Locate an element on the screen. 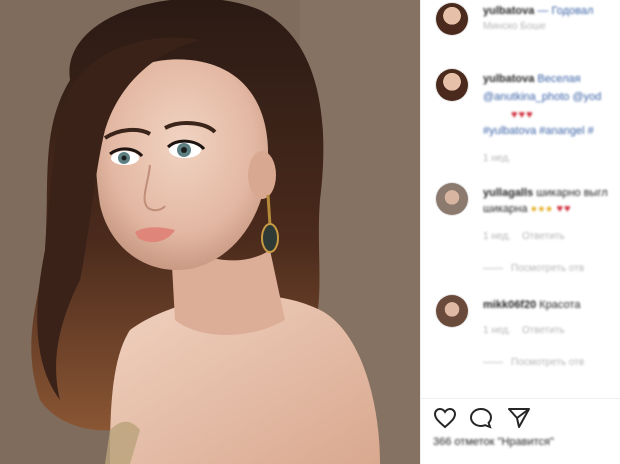  comment-line-2: шикарна ●●● ♥♥ is located at coordinates (527, 209).